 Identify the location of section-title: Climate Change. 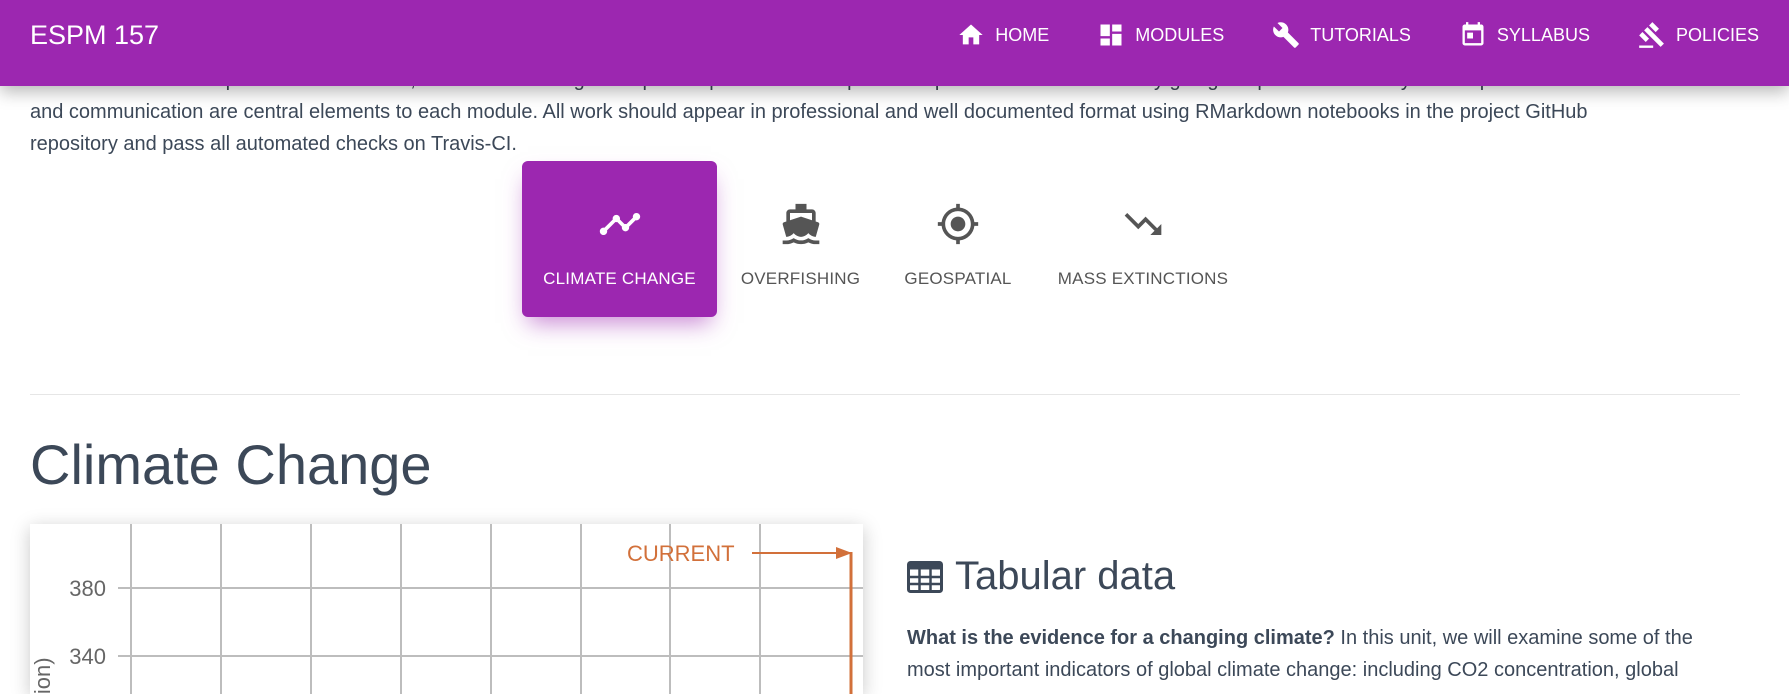
(231, 464).